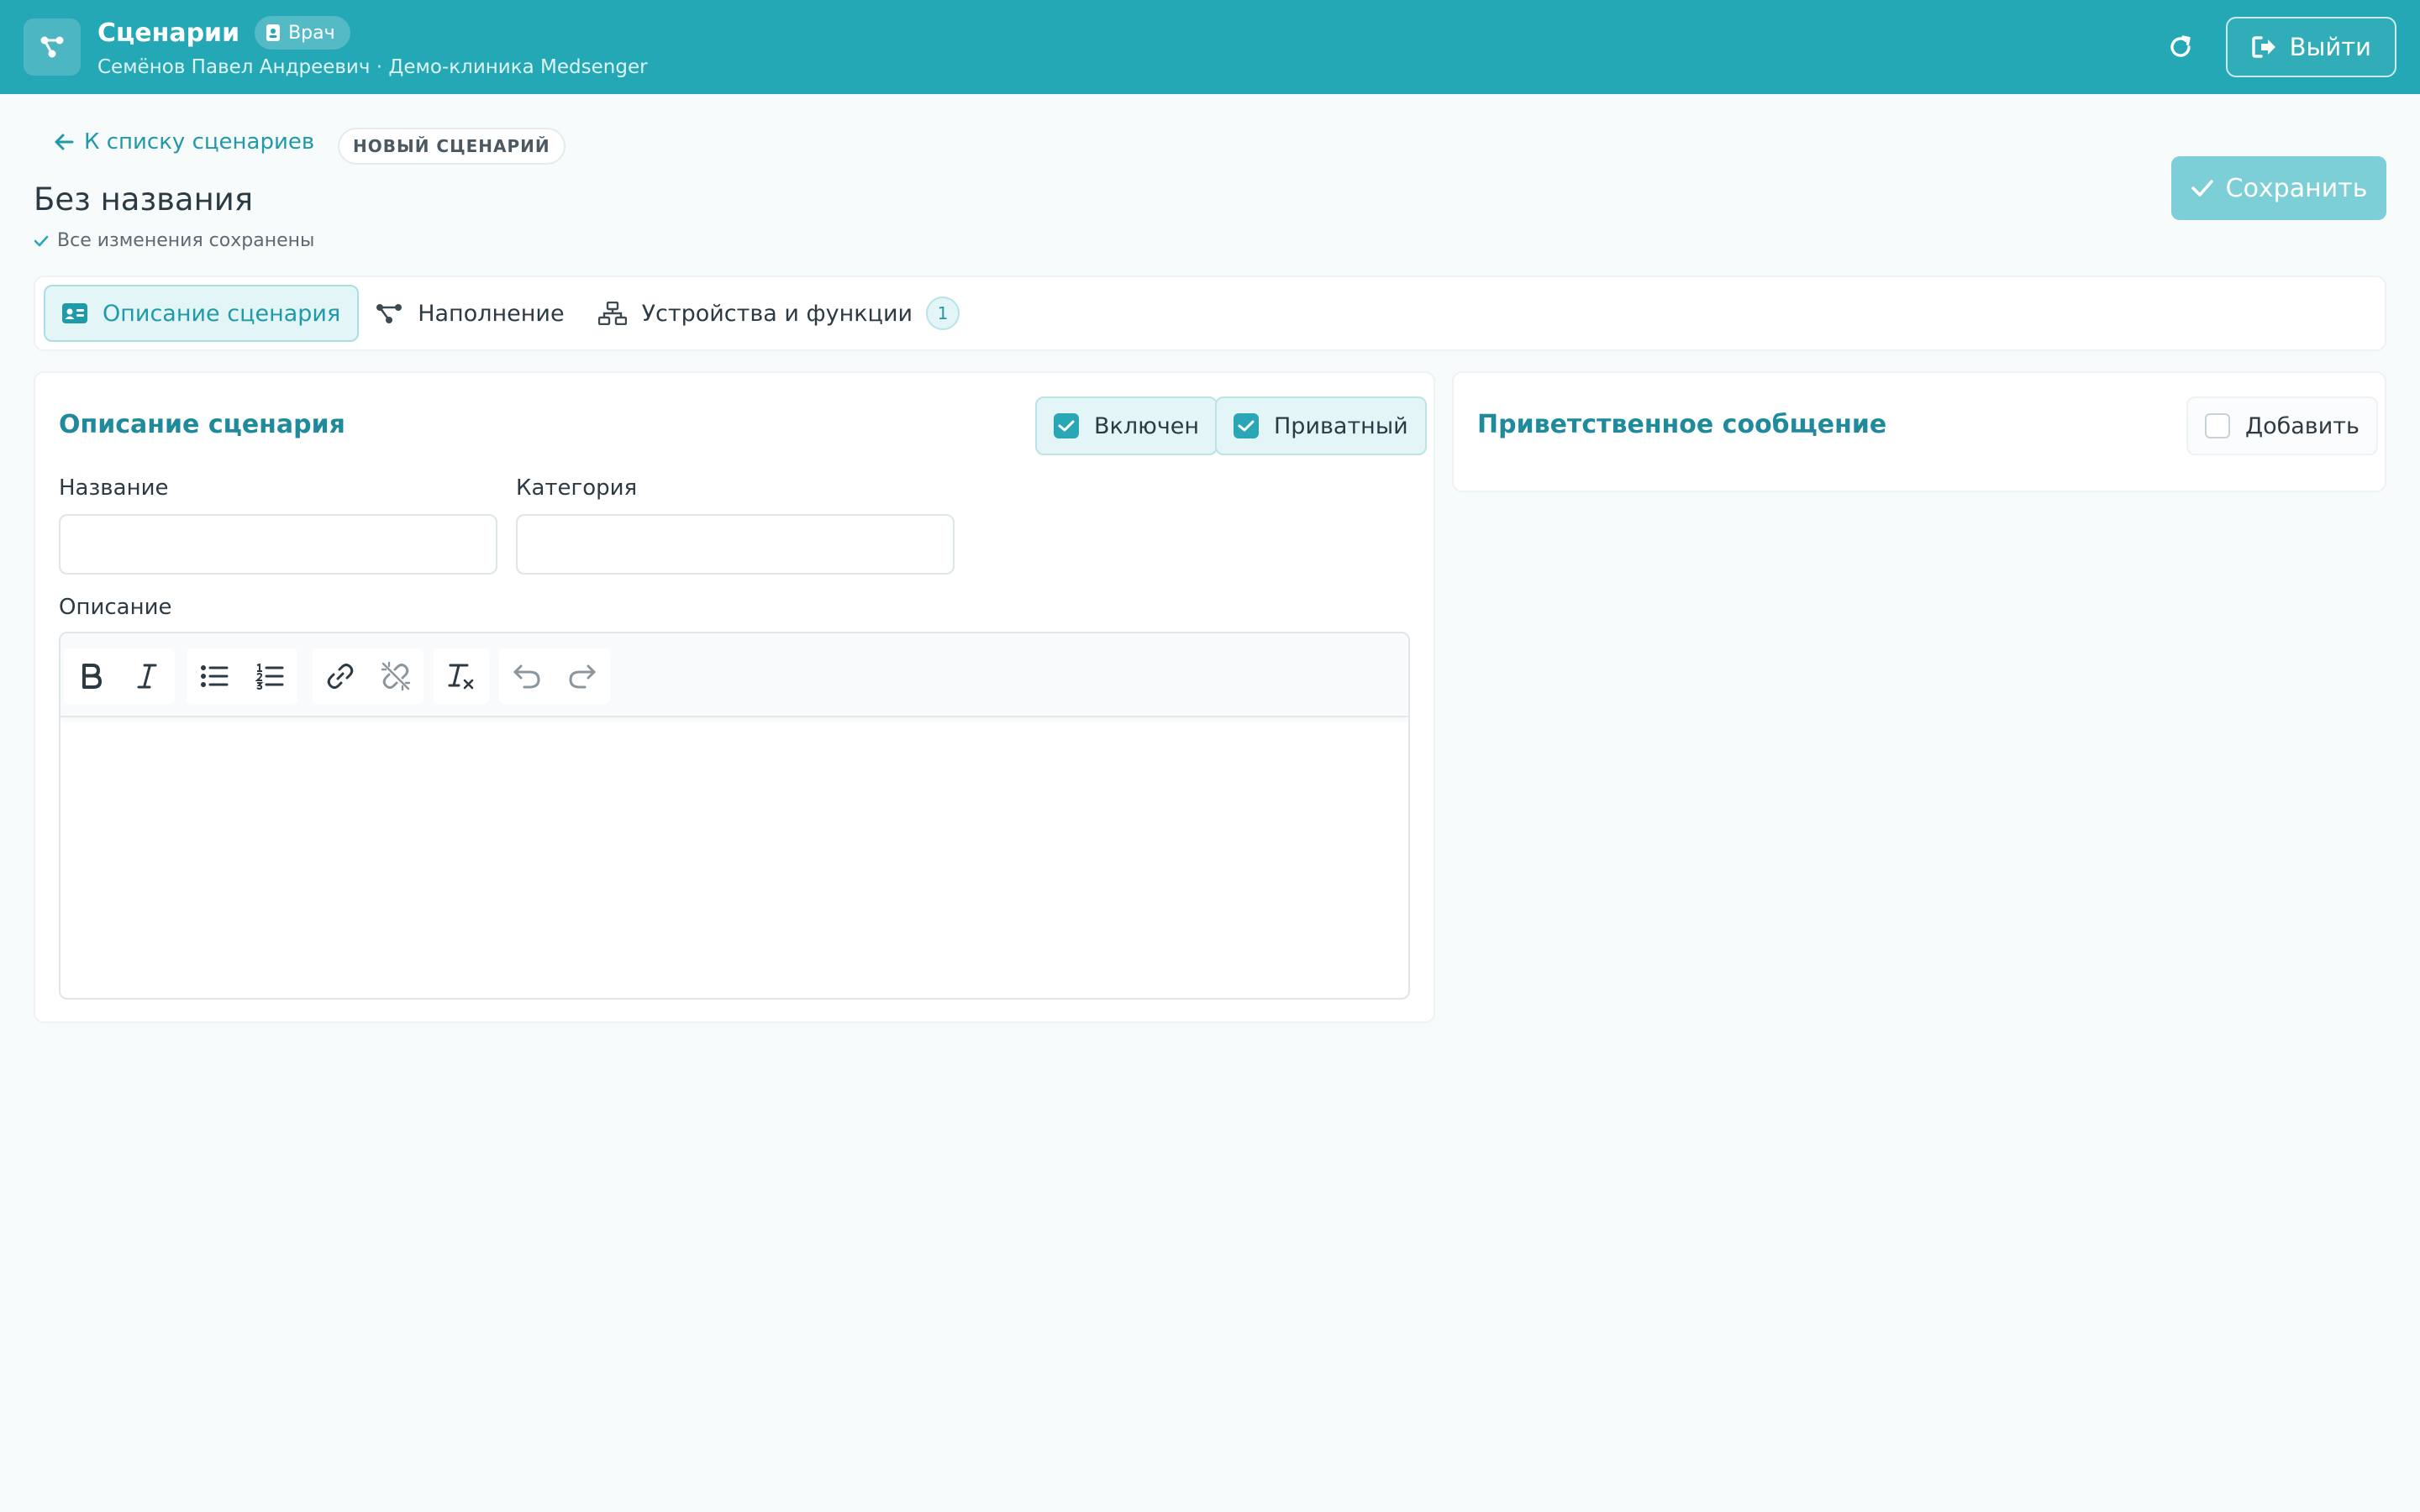 Image resolution: width=2420 pixels, height=1512 pixels. I want to click on clear-format-icon, so click(462, 676).